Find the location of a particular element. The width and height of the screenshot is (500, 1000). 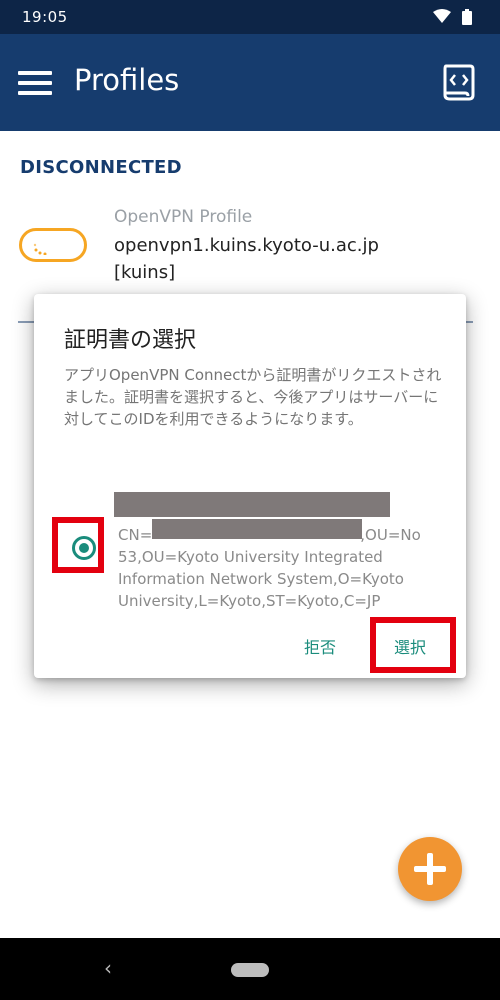

cert-line-4: University,L=Kyoto,ST=Kyoto,C=JP is located at coordinates (249, 601).